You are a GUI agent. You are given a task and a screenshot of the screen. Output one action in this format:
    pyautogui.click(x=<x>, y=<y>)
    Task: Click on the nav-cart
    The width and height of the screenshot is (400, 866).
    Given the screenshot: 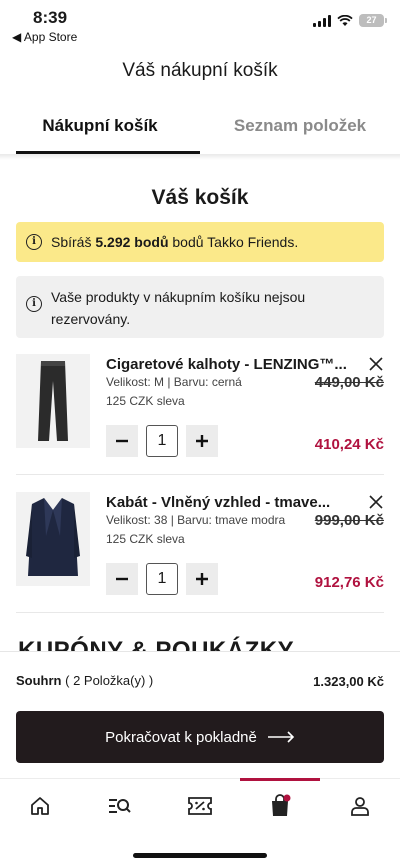 What is the action you would take?
    pyautogui.click(x=280, y=805)
    